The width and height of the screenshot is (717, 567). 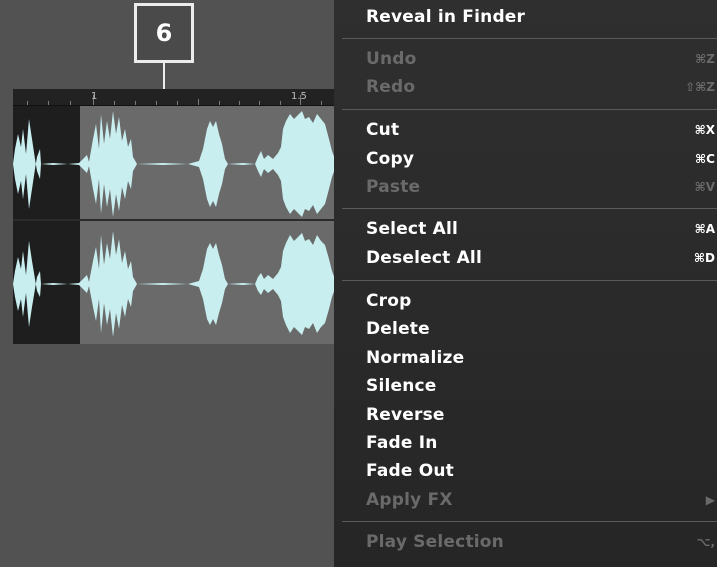 What do you see at coordinates (704, 229) in the screenshot?
I see `shortcut-select-all: ⌘A` at bounding box center [704, 229].